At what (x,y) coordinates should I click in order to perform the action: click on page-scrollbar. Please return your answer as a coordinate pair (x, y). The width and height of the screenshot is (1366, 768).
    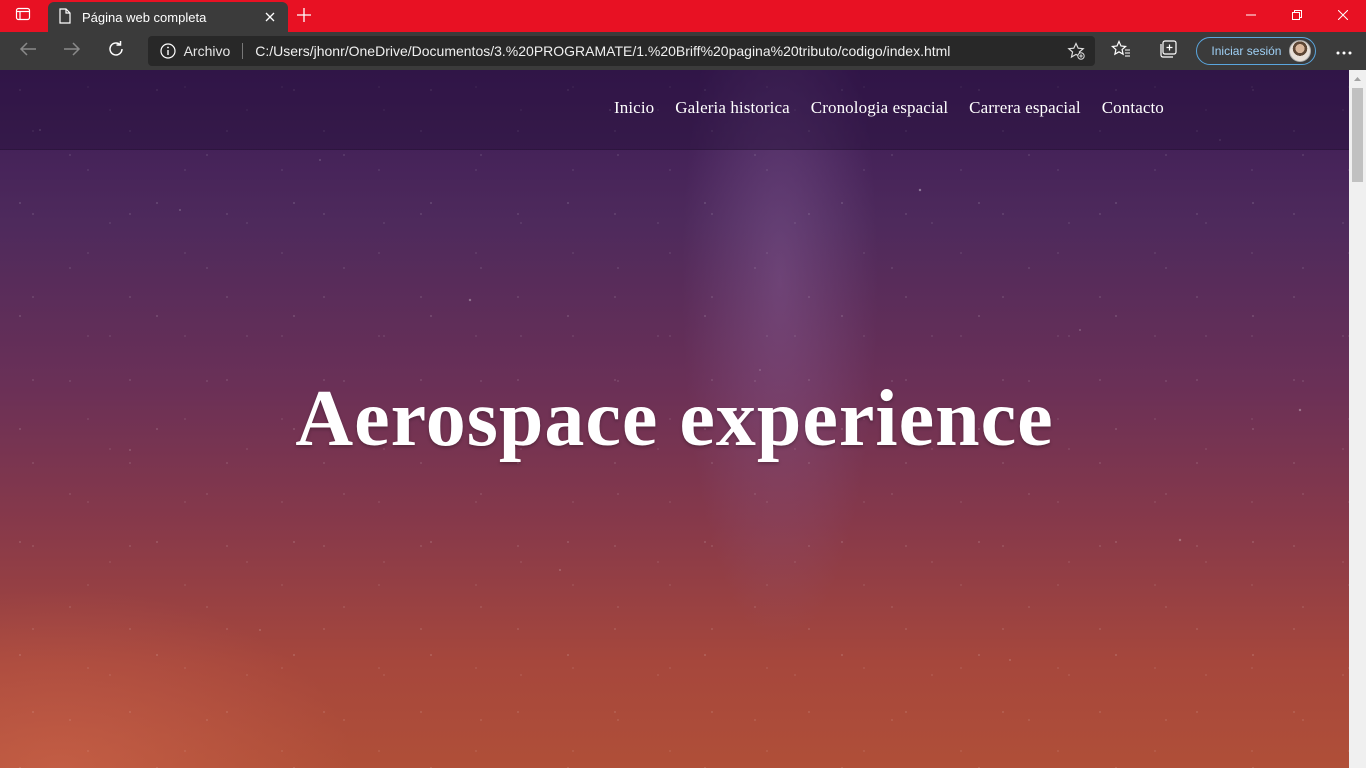
    Looking at the image, I should click on (1357, 419).